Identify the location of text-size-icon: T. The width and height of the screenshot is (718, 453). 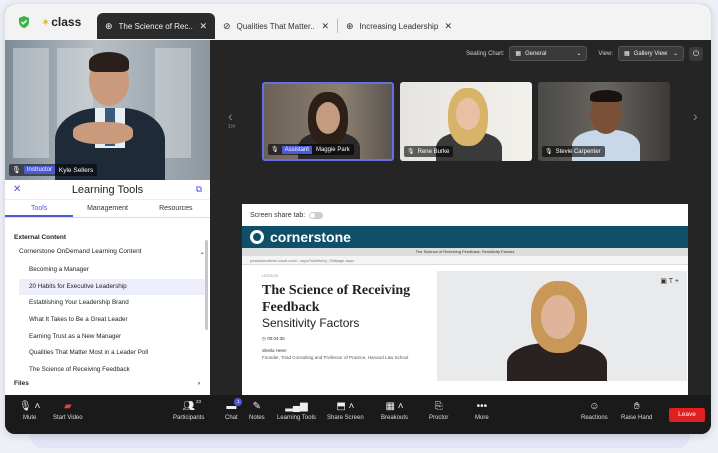
(671, 281).